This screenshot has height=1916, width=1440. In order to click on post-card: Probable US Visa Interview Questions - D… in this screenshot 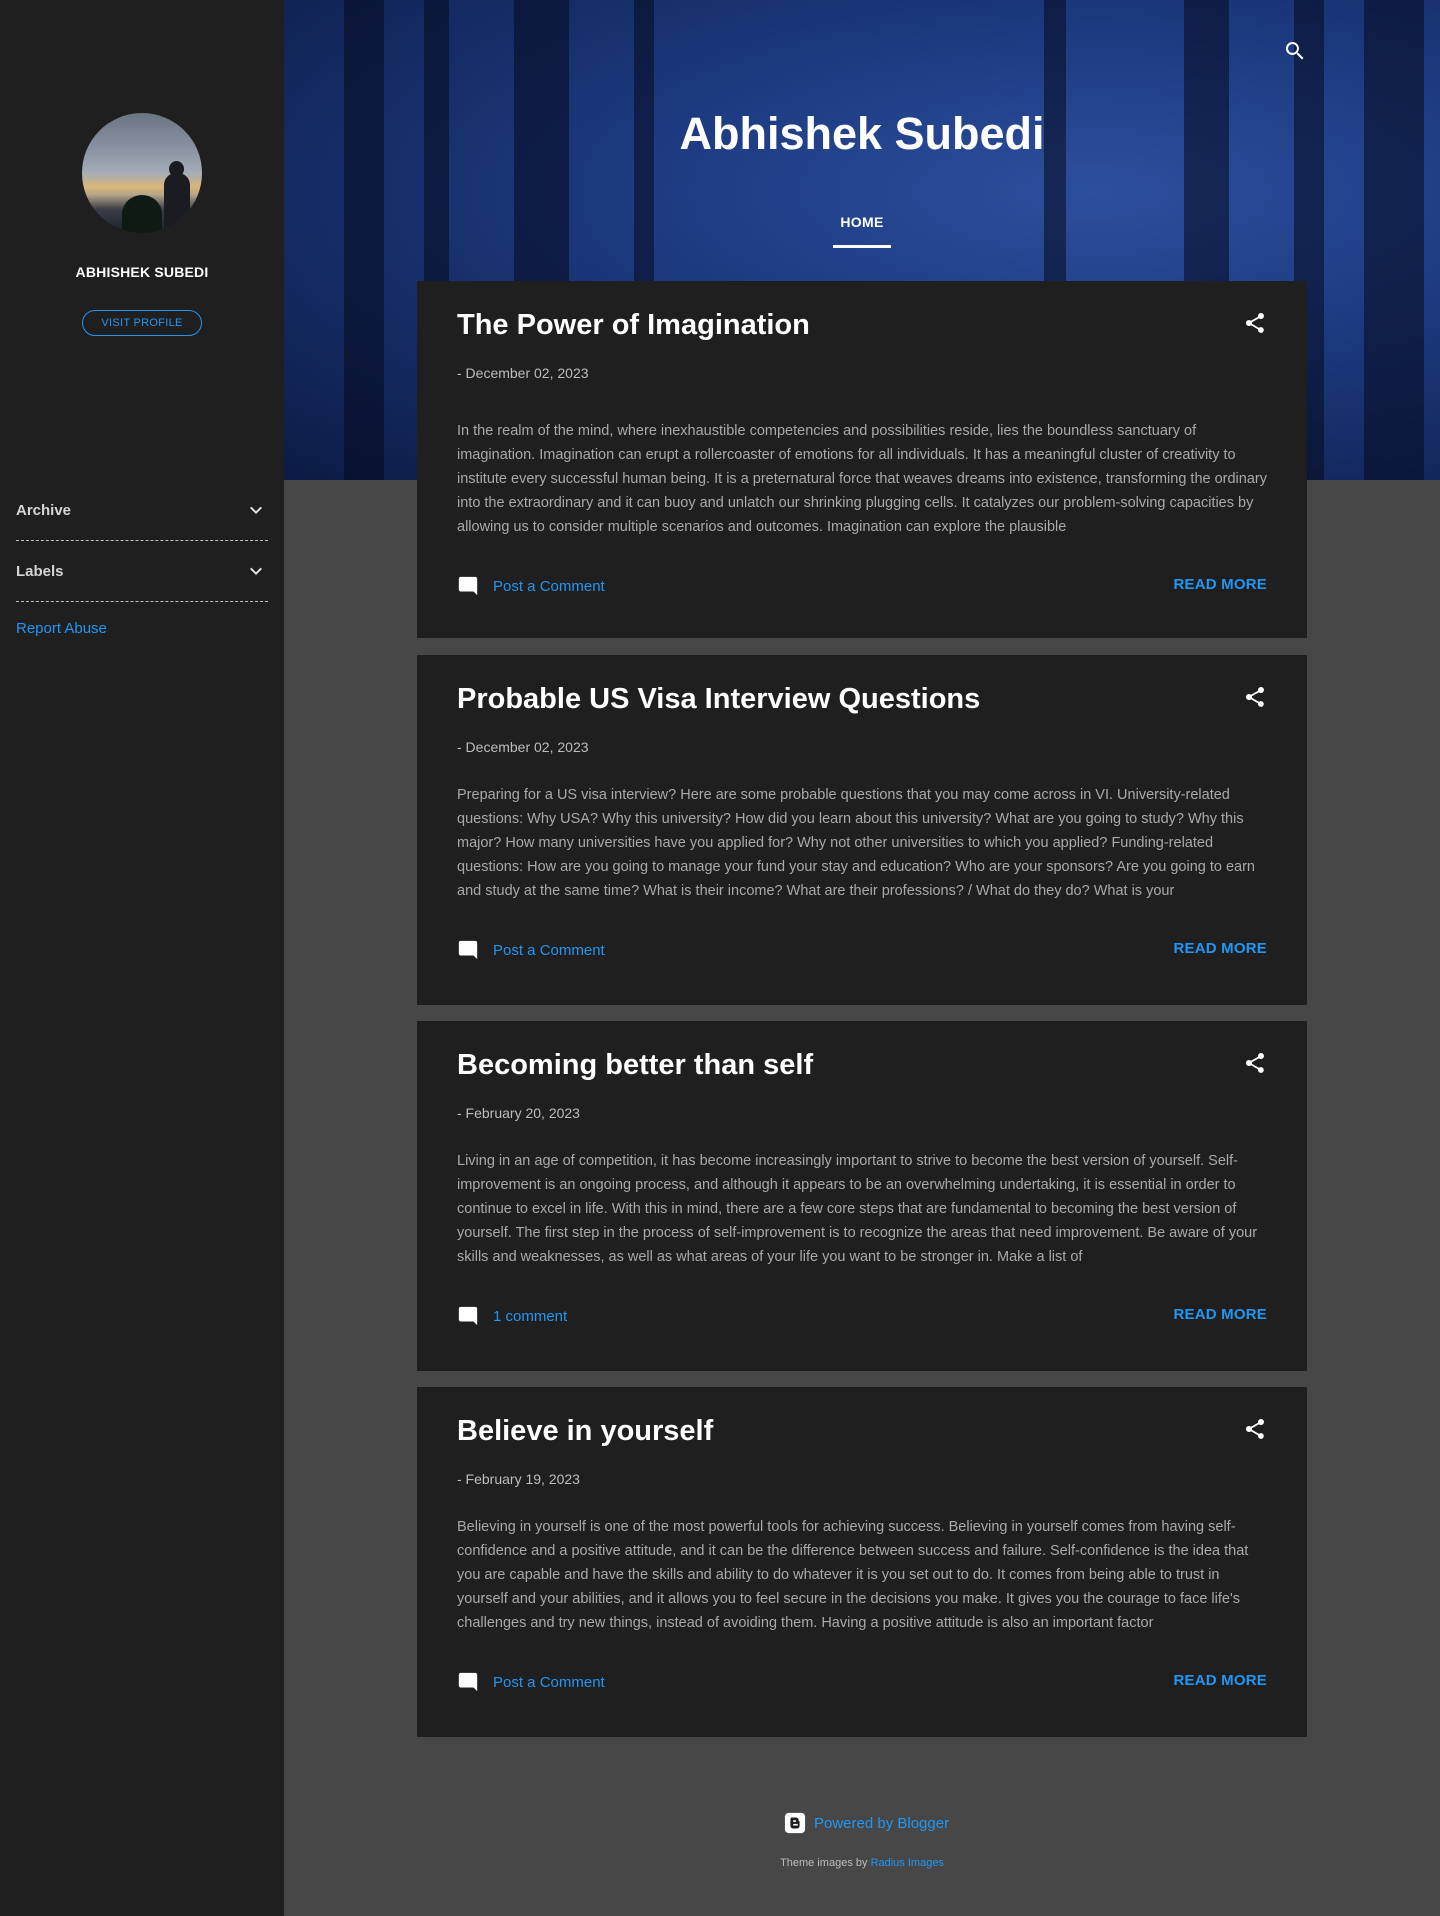, I will do `click(862, 830)`.